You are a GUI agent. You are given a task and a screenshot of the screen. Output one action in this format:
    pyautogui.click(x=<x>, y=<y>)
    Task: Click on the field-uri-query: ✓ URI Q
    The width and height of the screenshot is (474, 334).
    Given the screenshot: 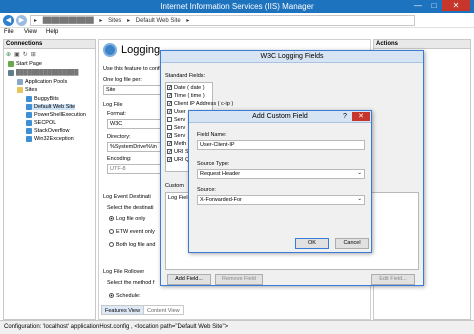 What is the action you would take?
    pyautogui.click(x=178, y=160)
    